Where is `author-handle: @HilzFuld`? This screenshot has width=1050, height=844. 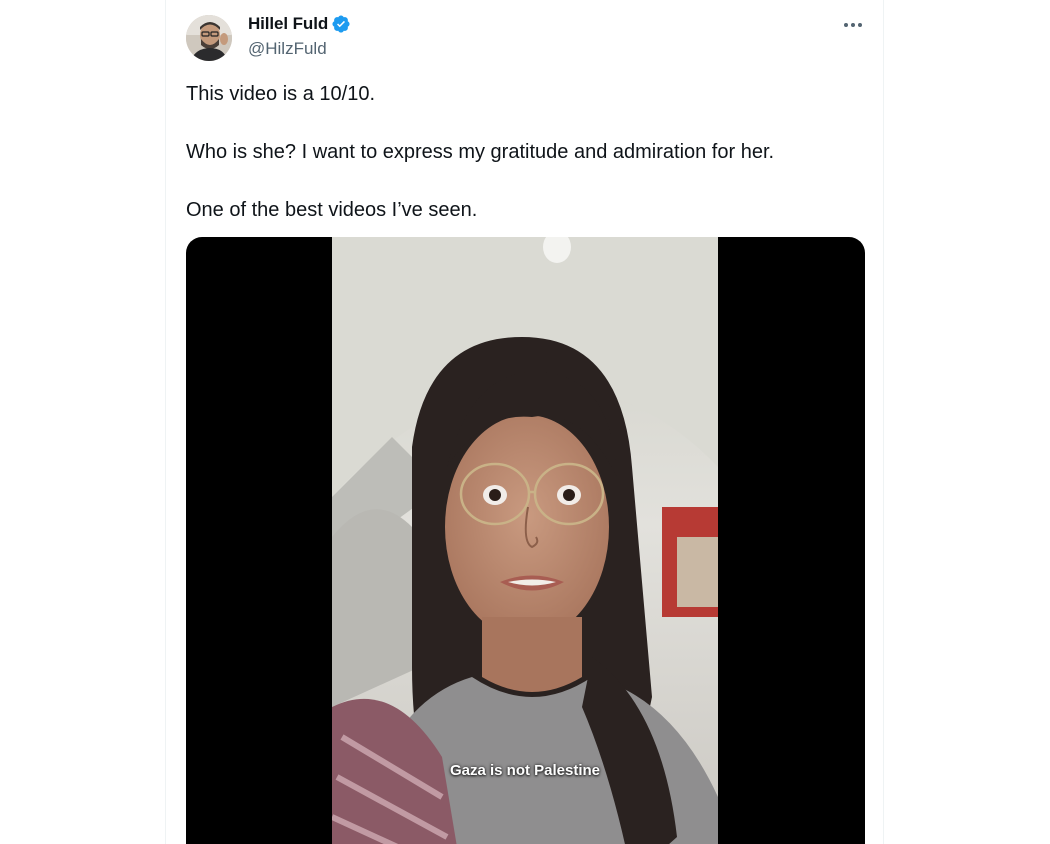 author-handle: @HilzFuld is located at coordinates (287, 49).